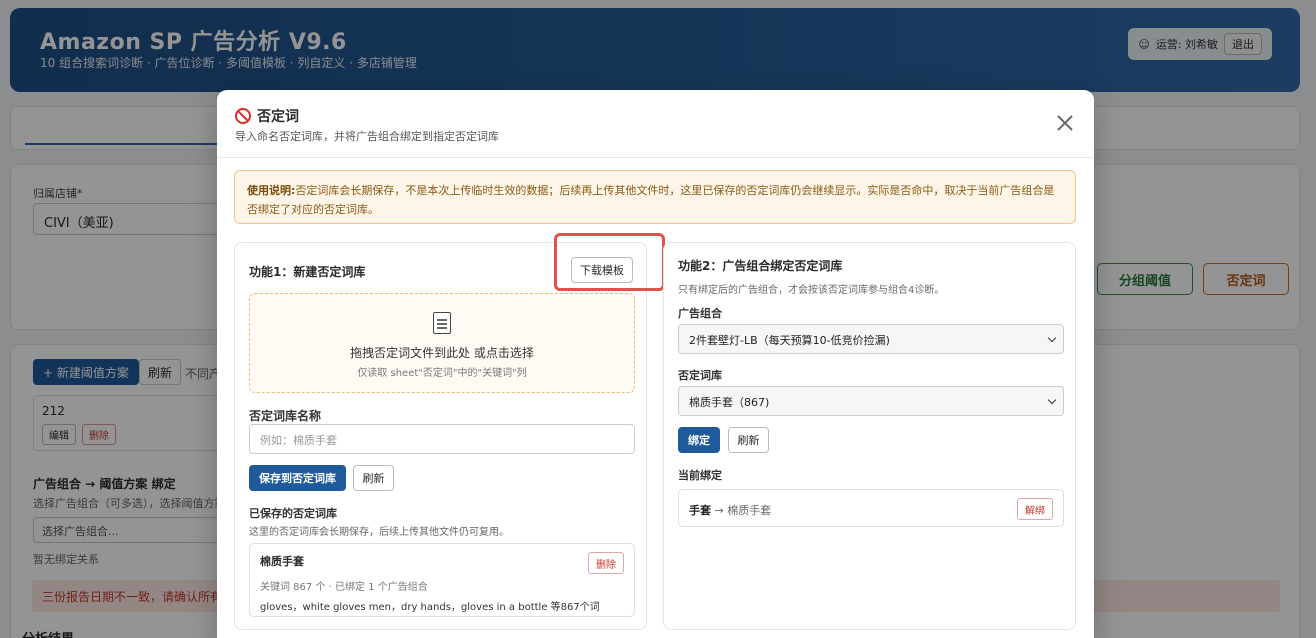  I want to click on left-refresh-button: 刷新, so click(373, 478).